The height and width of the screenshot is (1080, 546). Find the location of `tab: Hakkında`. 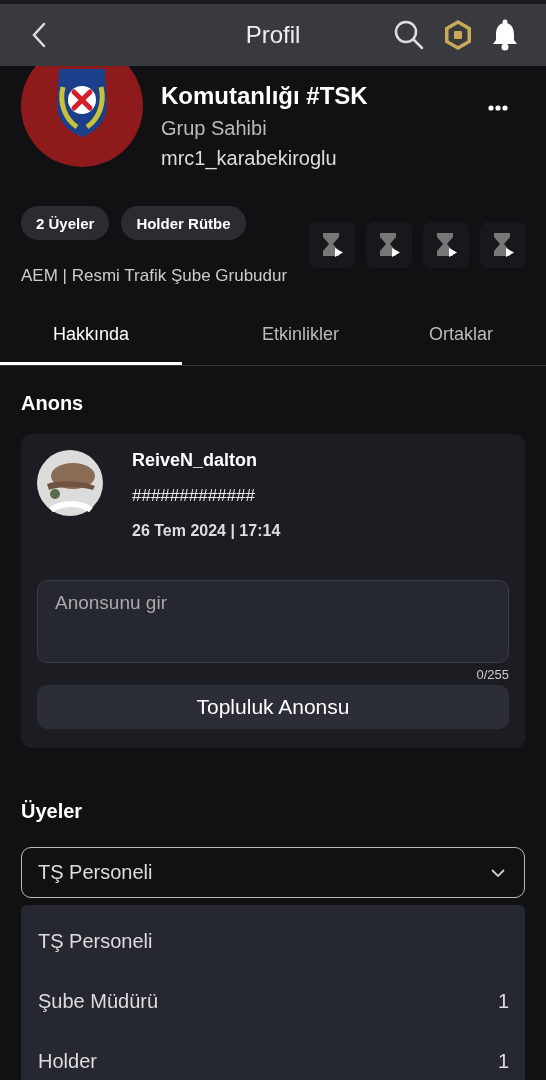

tab: Hakkında is located at coordinates (91, 340).